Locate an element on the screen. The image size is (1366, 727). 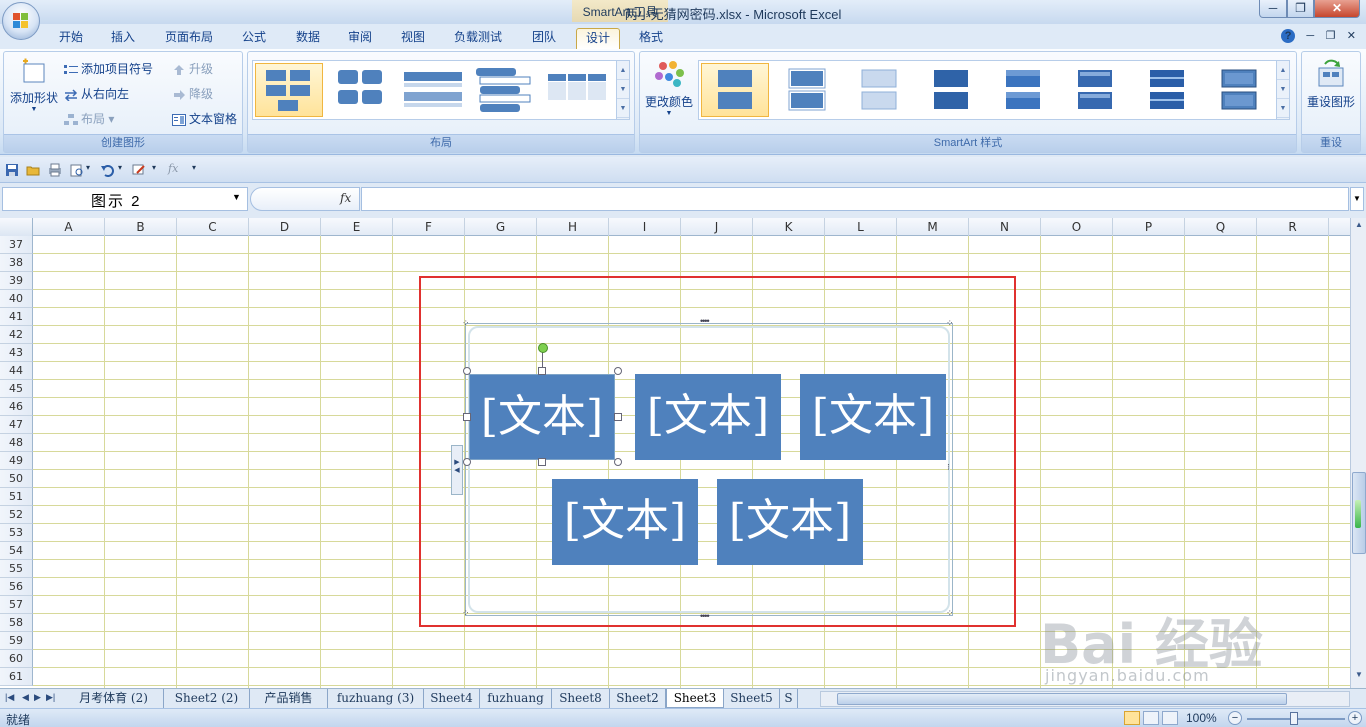
minimize-button: ─ is located at coordinates (1273, 9).